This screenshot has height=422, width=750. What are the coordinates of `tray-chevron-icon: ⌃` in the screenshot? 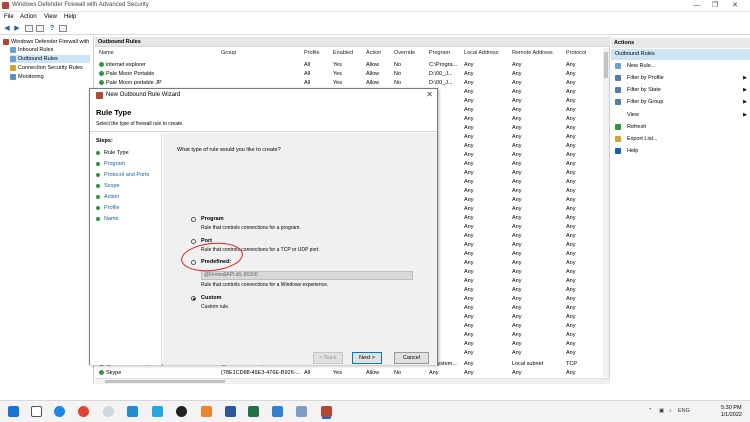 It's located at (650, 411).